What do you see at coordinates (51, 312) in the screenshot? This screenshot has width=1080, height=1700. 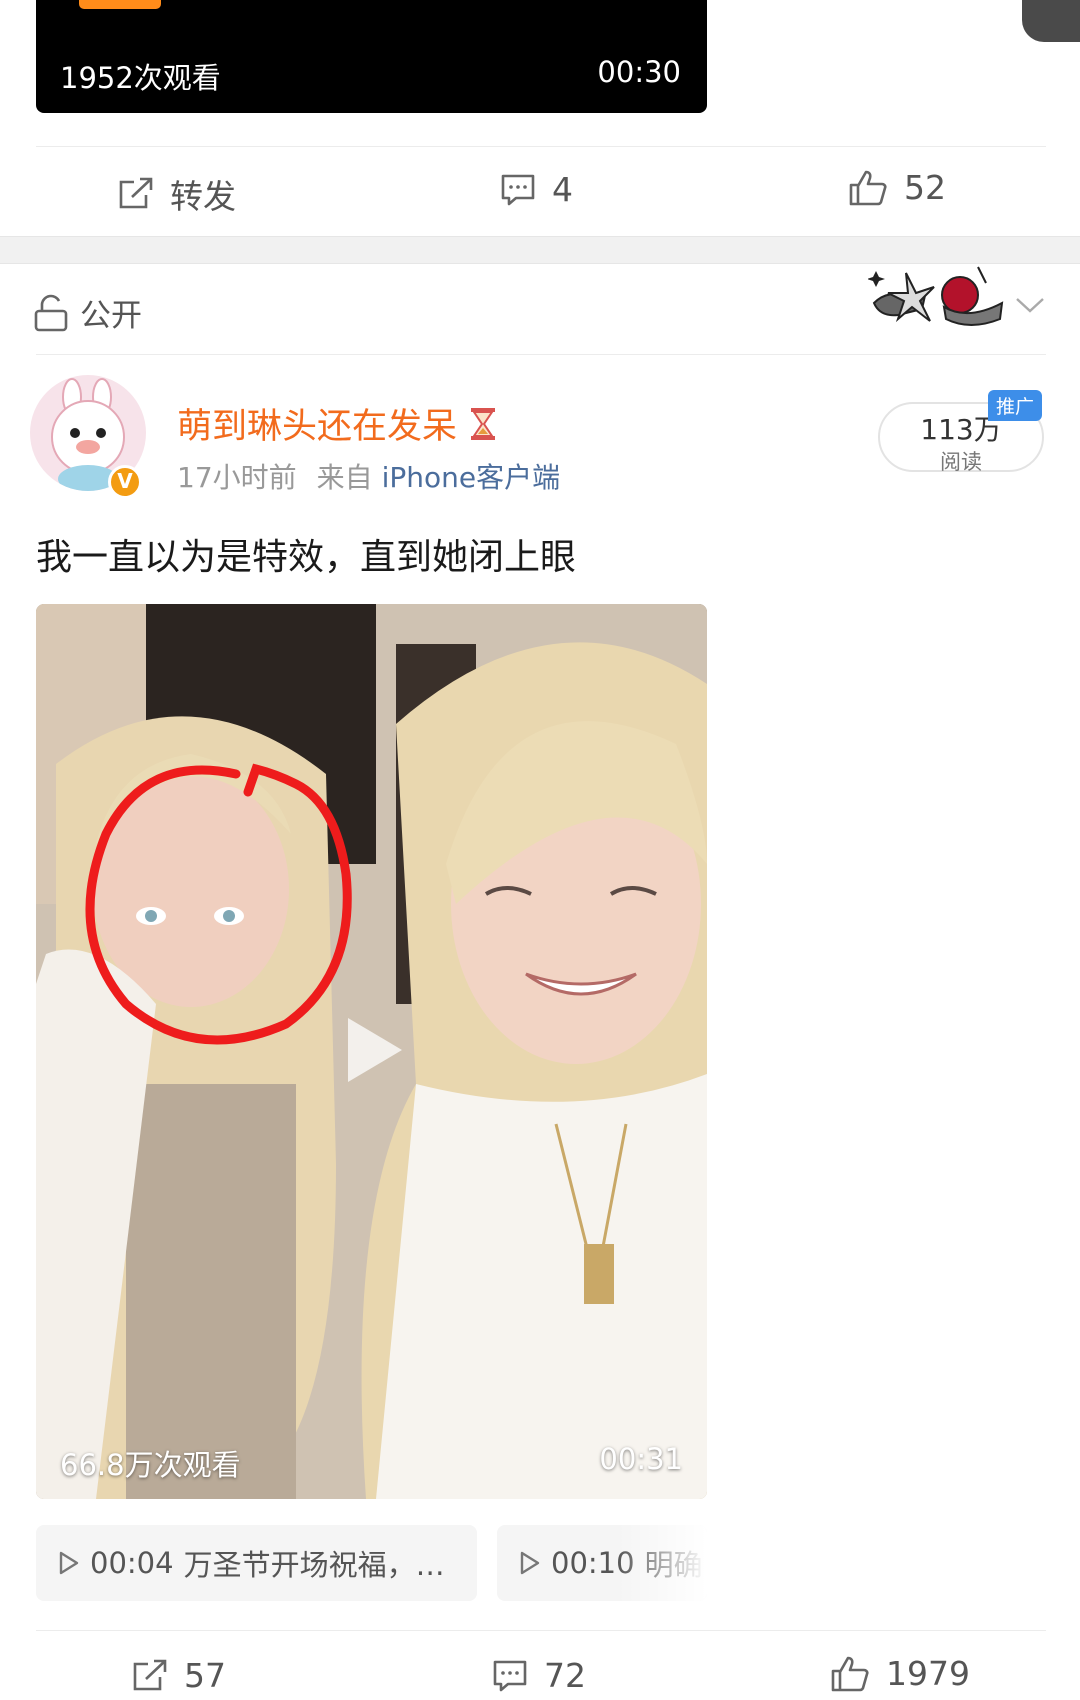 I see `unlock-icon` at bounding box center [51, 312].